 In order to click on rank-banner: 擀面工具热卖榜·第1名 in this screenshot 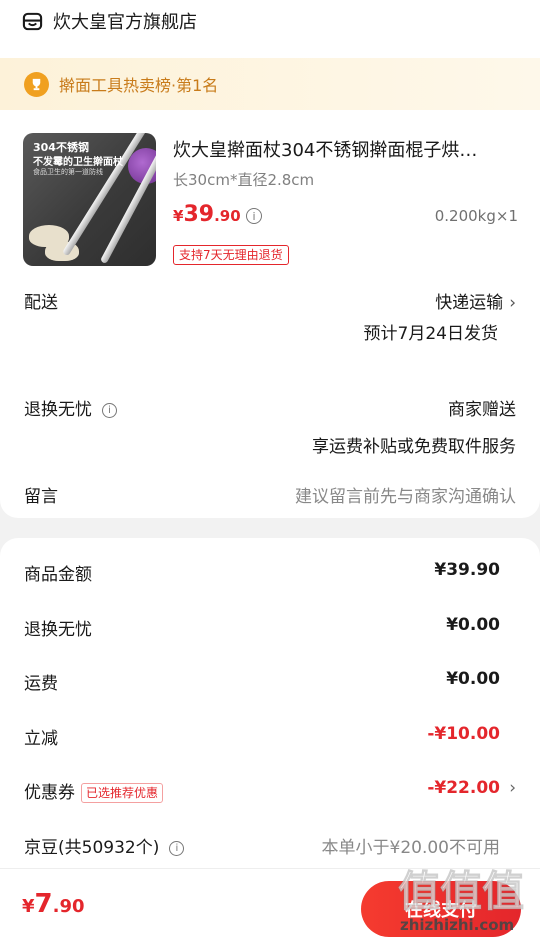, I will do `click(270, 84)`.